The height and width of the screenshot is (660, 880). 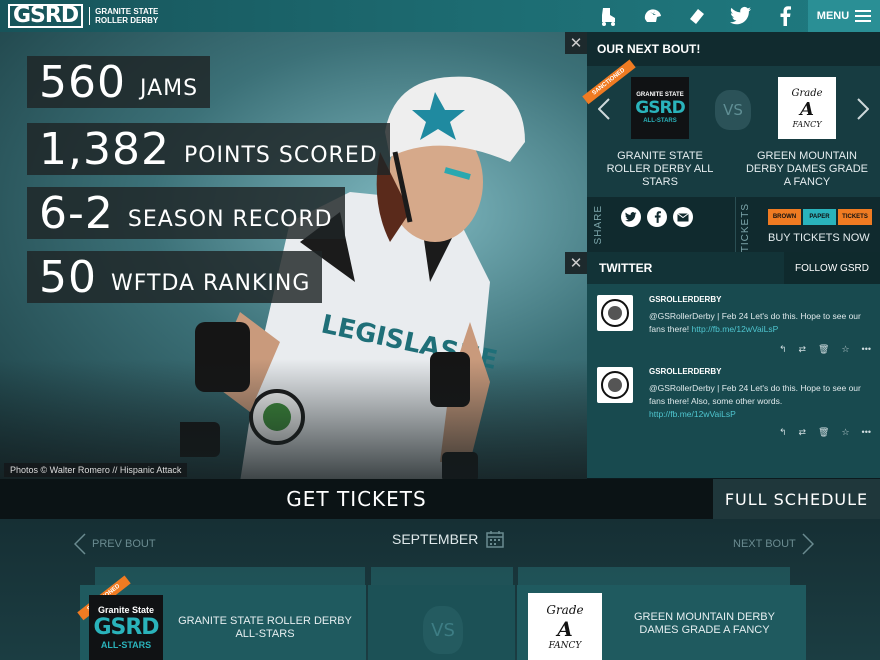 What do you see at coordinates (127, 20) in the screenshot?
I see `logo-line-2: ROLLER DERBY` at bounding box center [127, 20].